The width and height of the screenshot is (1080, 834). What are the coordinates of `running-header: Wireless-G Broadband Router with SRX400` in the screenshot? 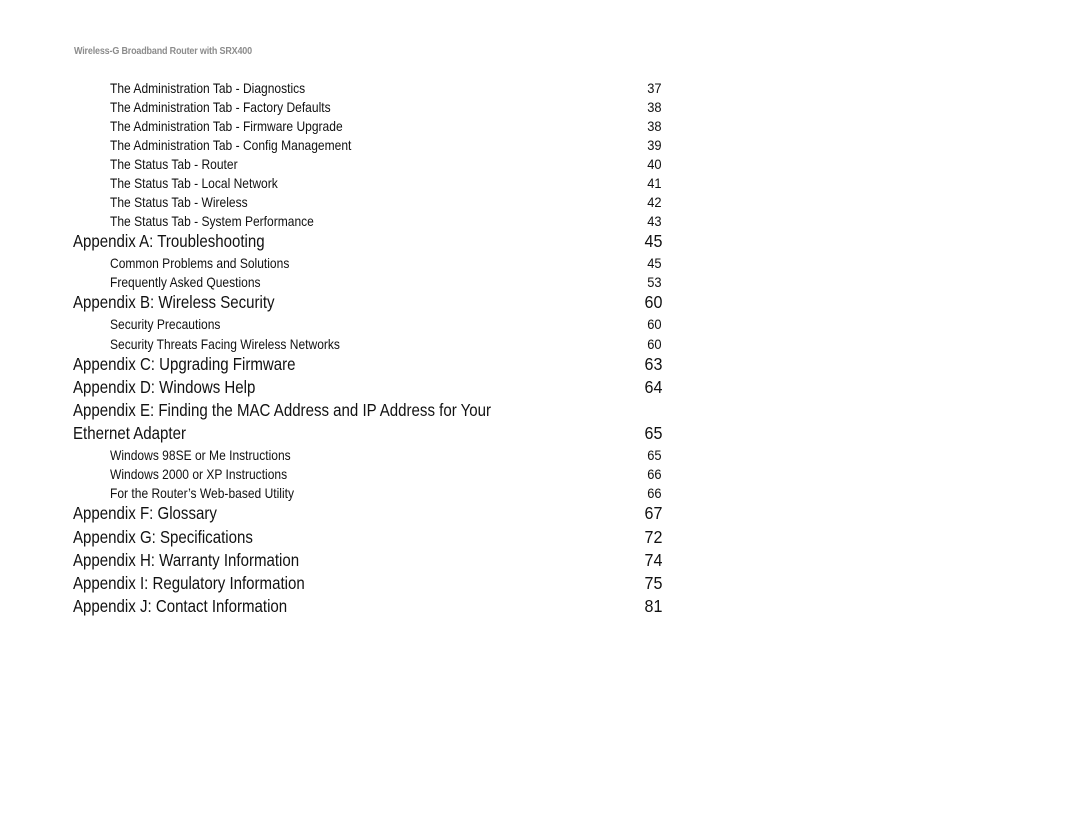 It's located at (163, 51).